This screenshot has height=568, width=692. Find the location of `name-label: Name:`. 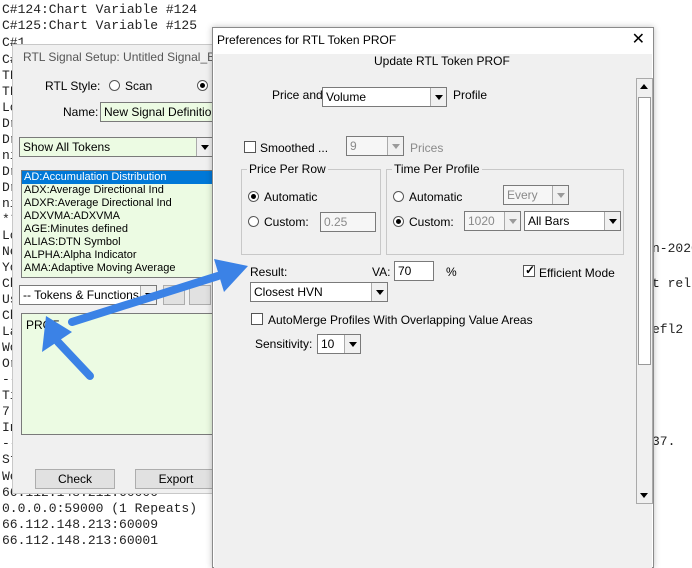

name-label: Name: is located at coordinates (81, 112).